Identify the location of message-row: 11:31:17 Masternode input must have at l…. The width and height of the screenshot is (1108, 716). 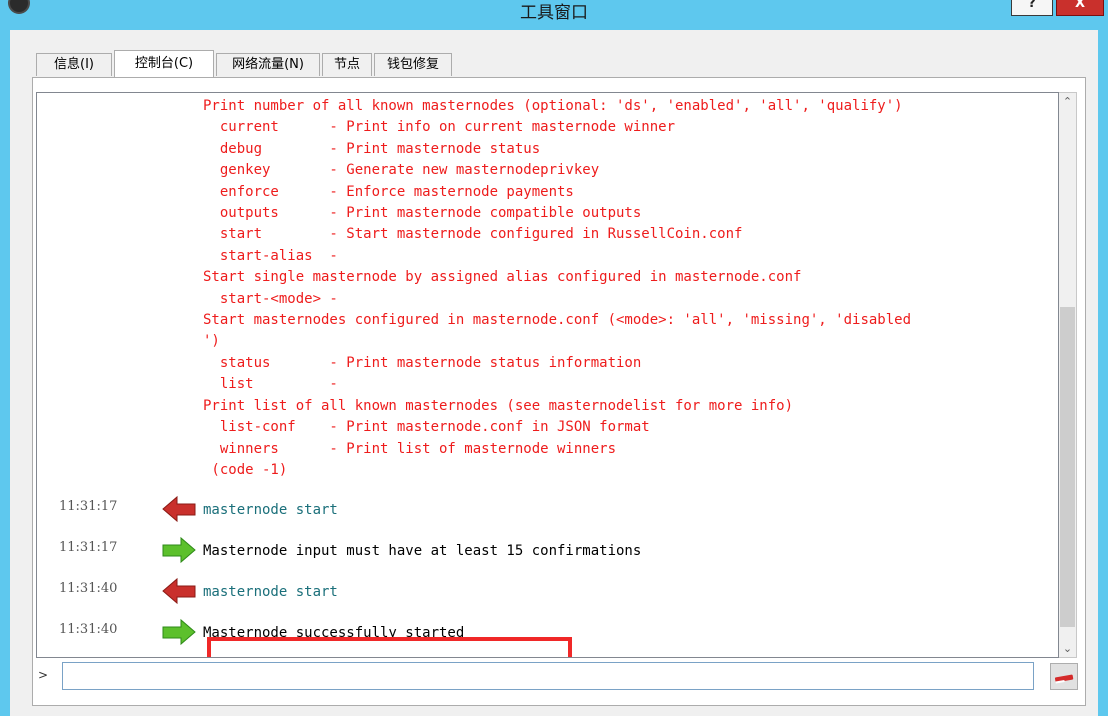
(547, 552).